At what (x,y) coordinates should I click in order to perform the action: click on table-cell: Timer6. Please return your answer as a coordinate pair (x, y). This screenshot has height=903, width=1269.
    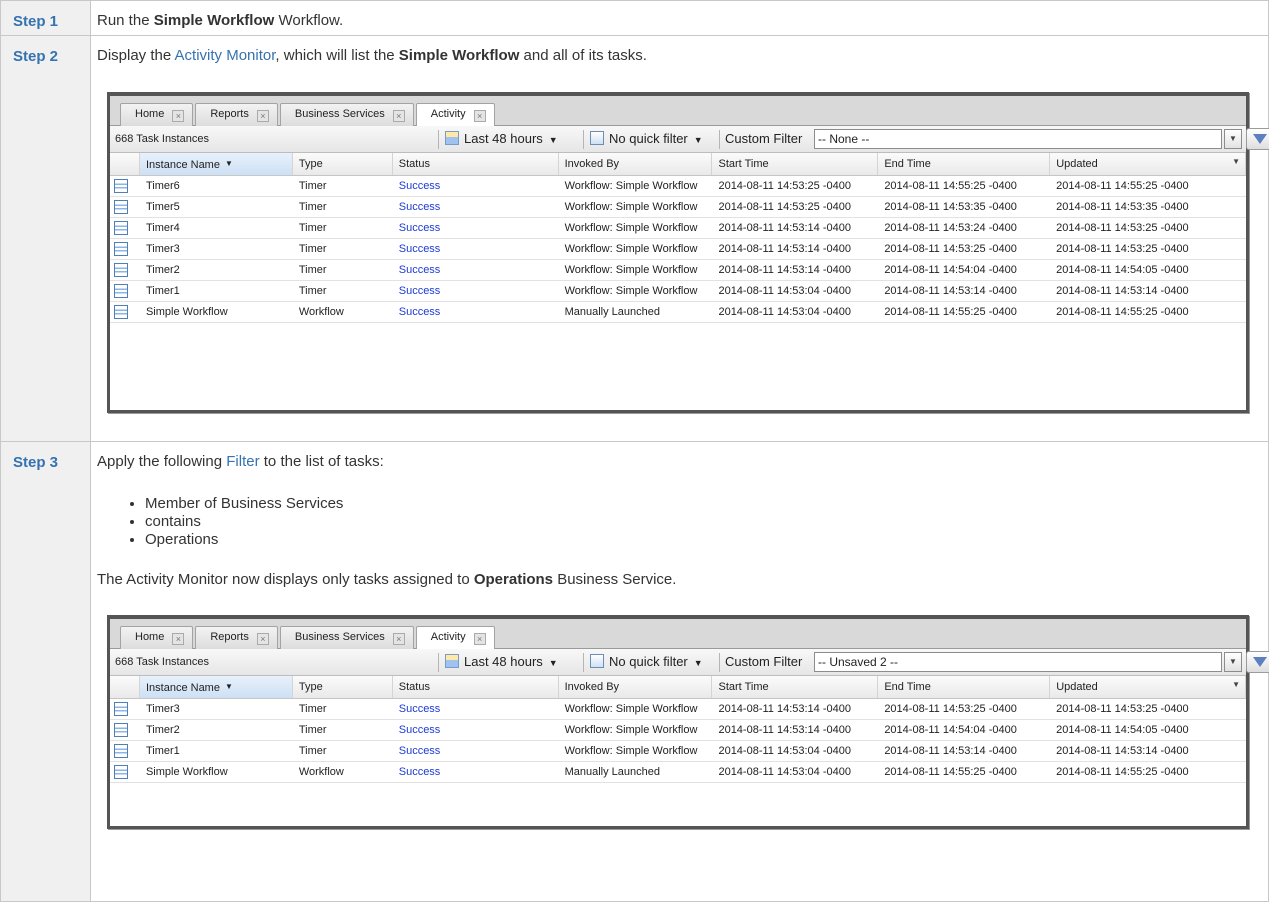
    Looking at the image, I should click on (162, 186).